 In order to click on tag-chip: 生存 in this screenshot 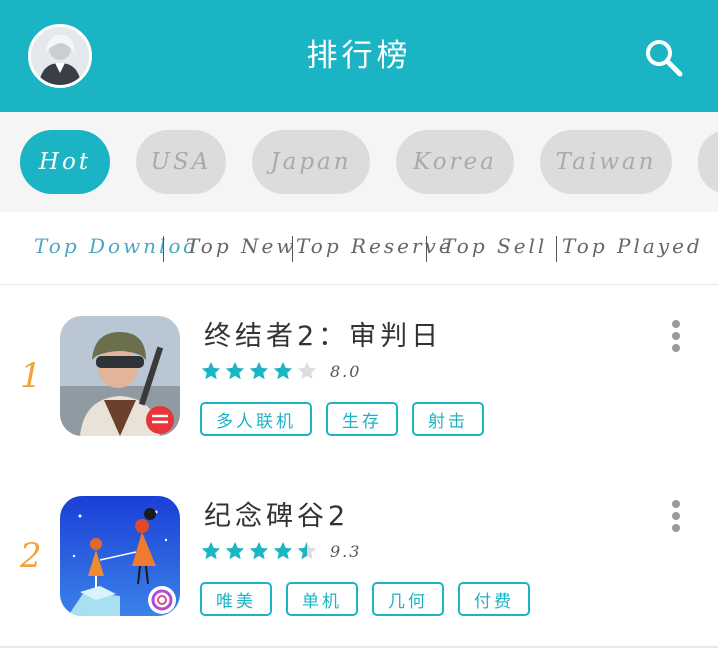, I will do `click(362, 419)`.